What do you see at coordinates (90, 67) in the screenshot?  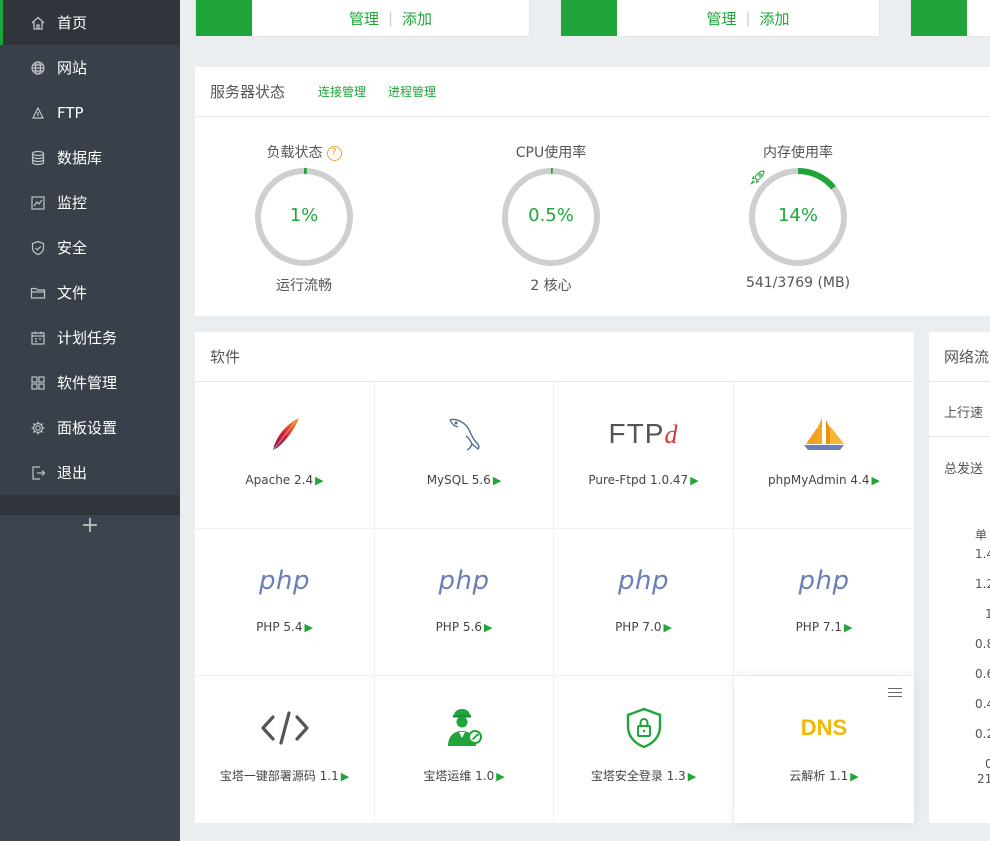 I see `sidebar-item-website: 网站` at bounding box center [90, 67].